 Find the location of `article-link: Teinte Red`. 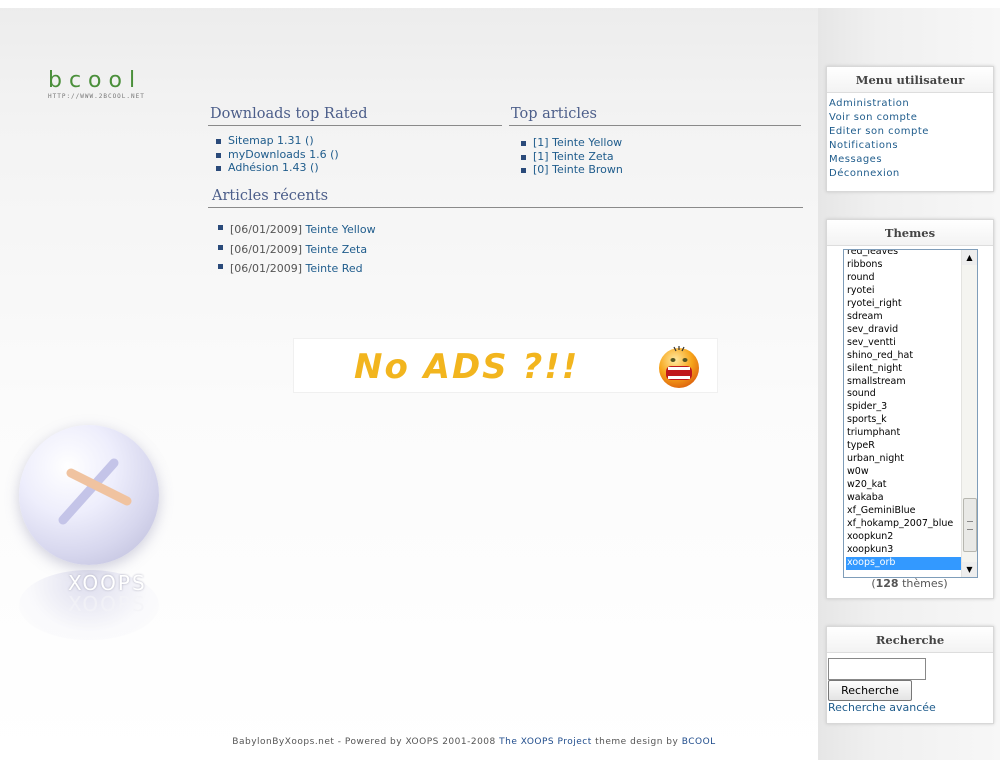

article-link: Teinte Red is located at coordinates (333, 268).